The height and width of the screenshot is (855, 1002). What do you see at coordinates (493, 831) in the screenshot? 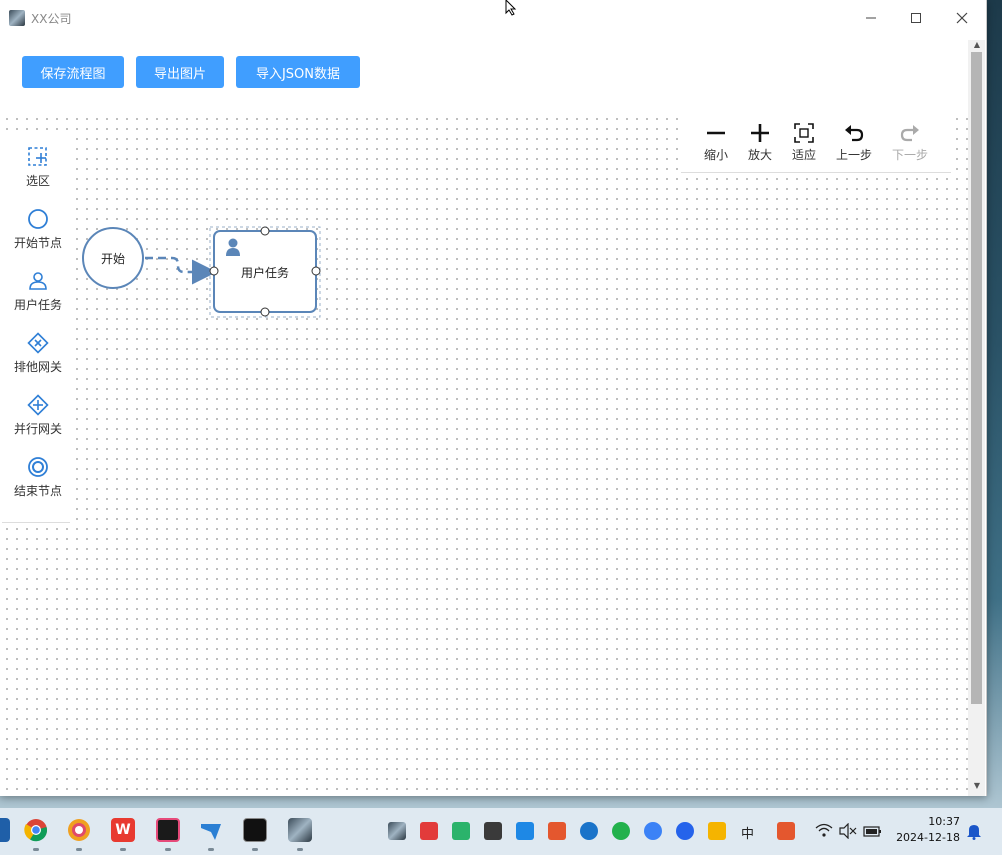
I see `tray-link-icon` at bounding box center [493, 831].